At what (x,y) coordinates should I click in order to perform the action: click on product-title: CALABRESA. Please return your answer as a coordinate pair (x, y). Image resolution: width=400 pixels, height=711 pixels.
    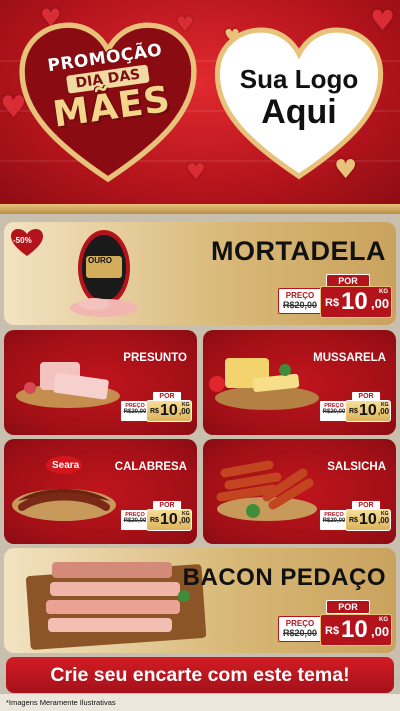
    Looking at the image, I should click on (150, 467).